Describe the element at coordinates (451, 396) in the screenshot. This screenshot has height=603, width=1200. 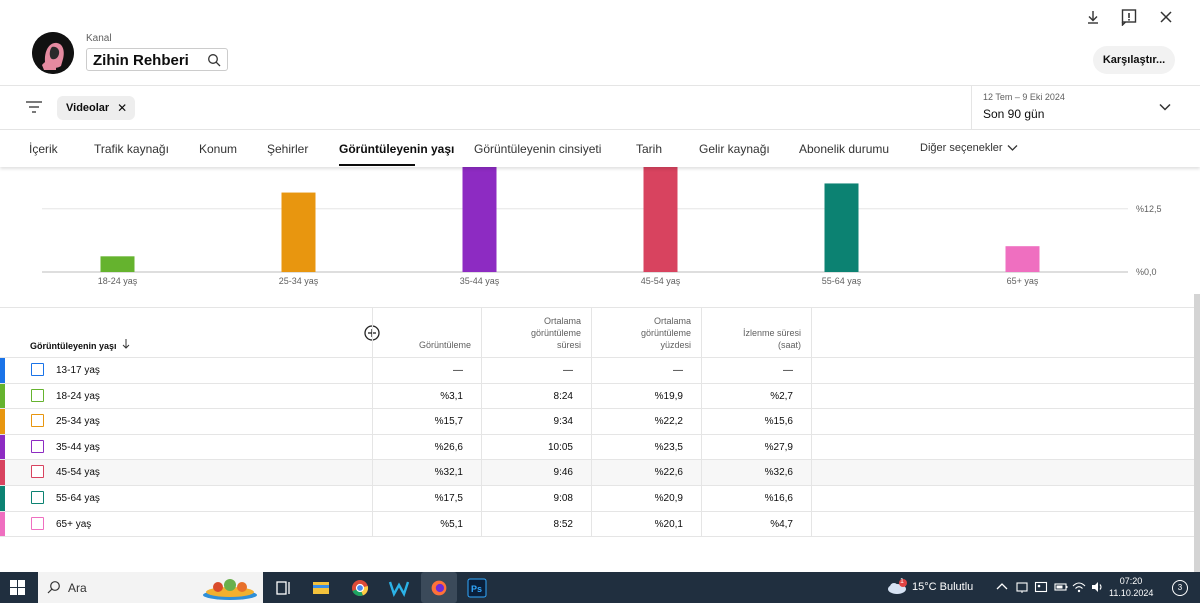
I see `cell-value: %3,1` at that location.